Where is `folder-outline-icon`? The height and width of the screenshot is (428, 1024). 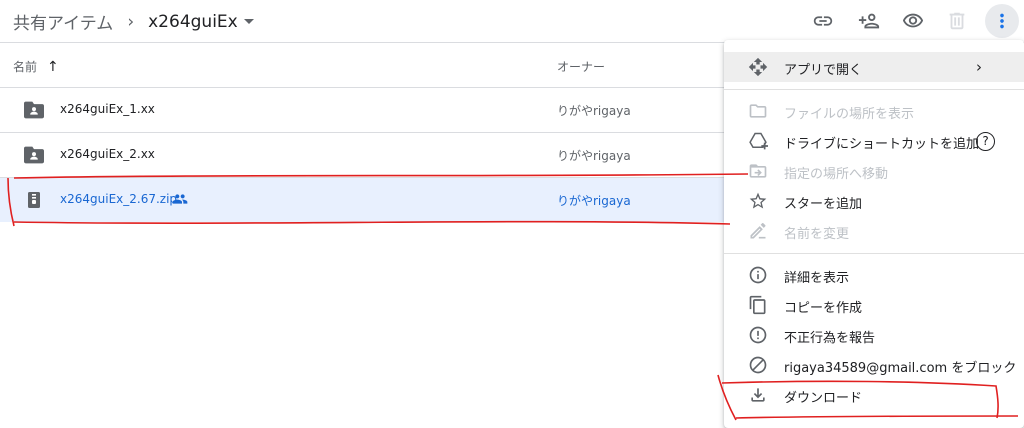
folder-outline-icon is located at coordinates (758, 111).